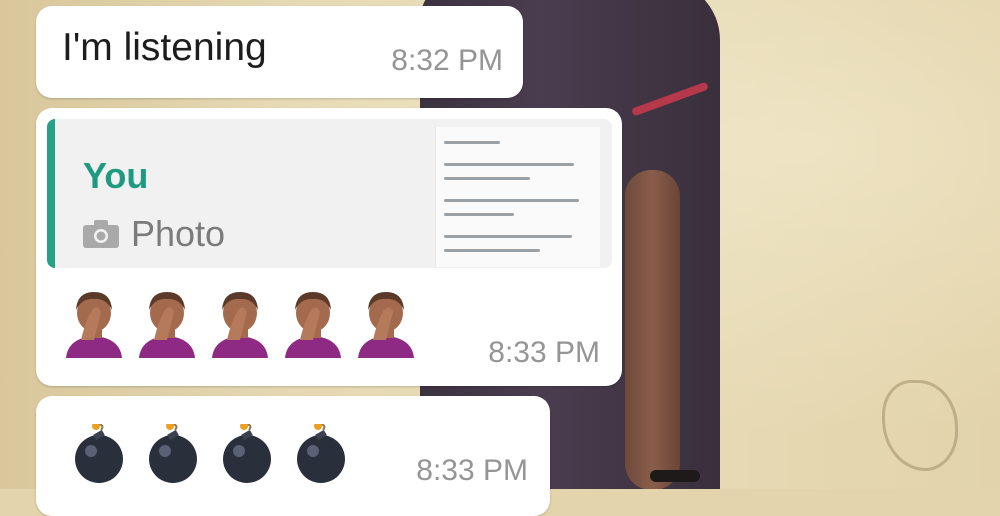 The image size is (1000, 516). I want to click on camera-icon, so click(101, 234).